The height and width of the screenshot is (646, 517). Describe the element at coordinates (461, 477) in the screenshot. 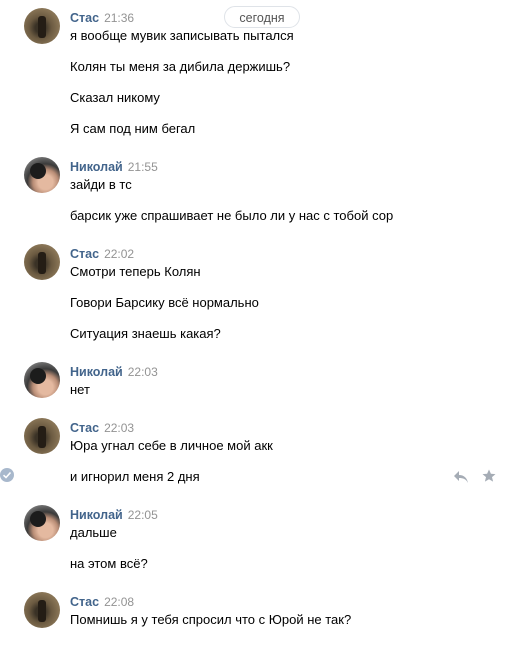

I see `reply-icon` at that location.